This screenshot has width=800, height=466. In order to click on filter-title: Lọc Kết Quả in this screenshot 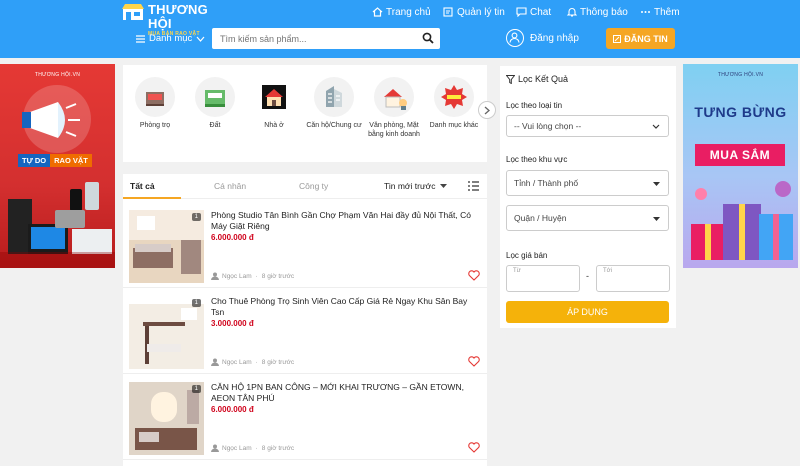, I will do `click(543, 79)`.